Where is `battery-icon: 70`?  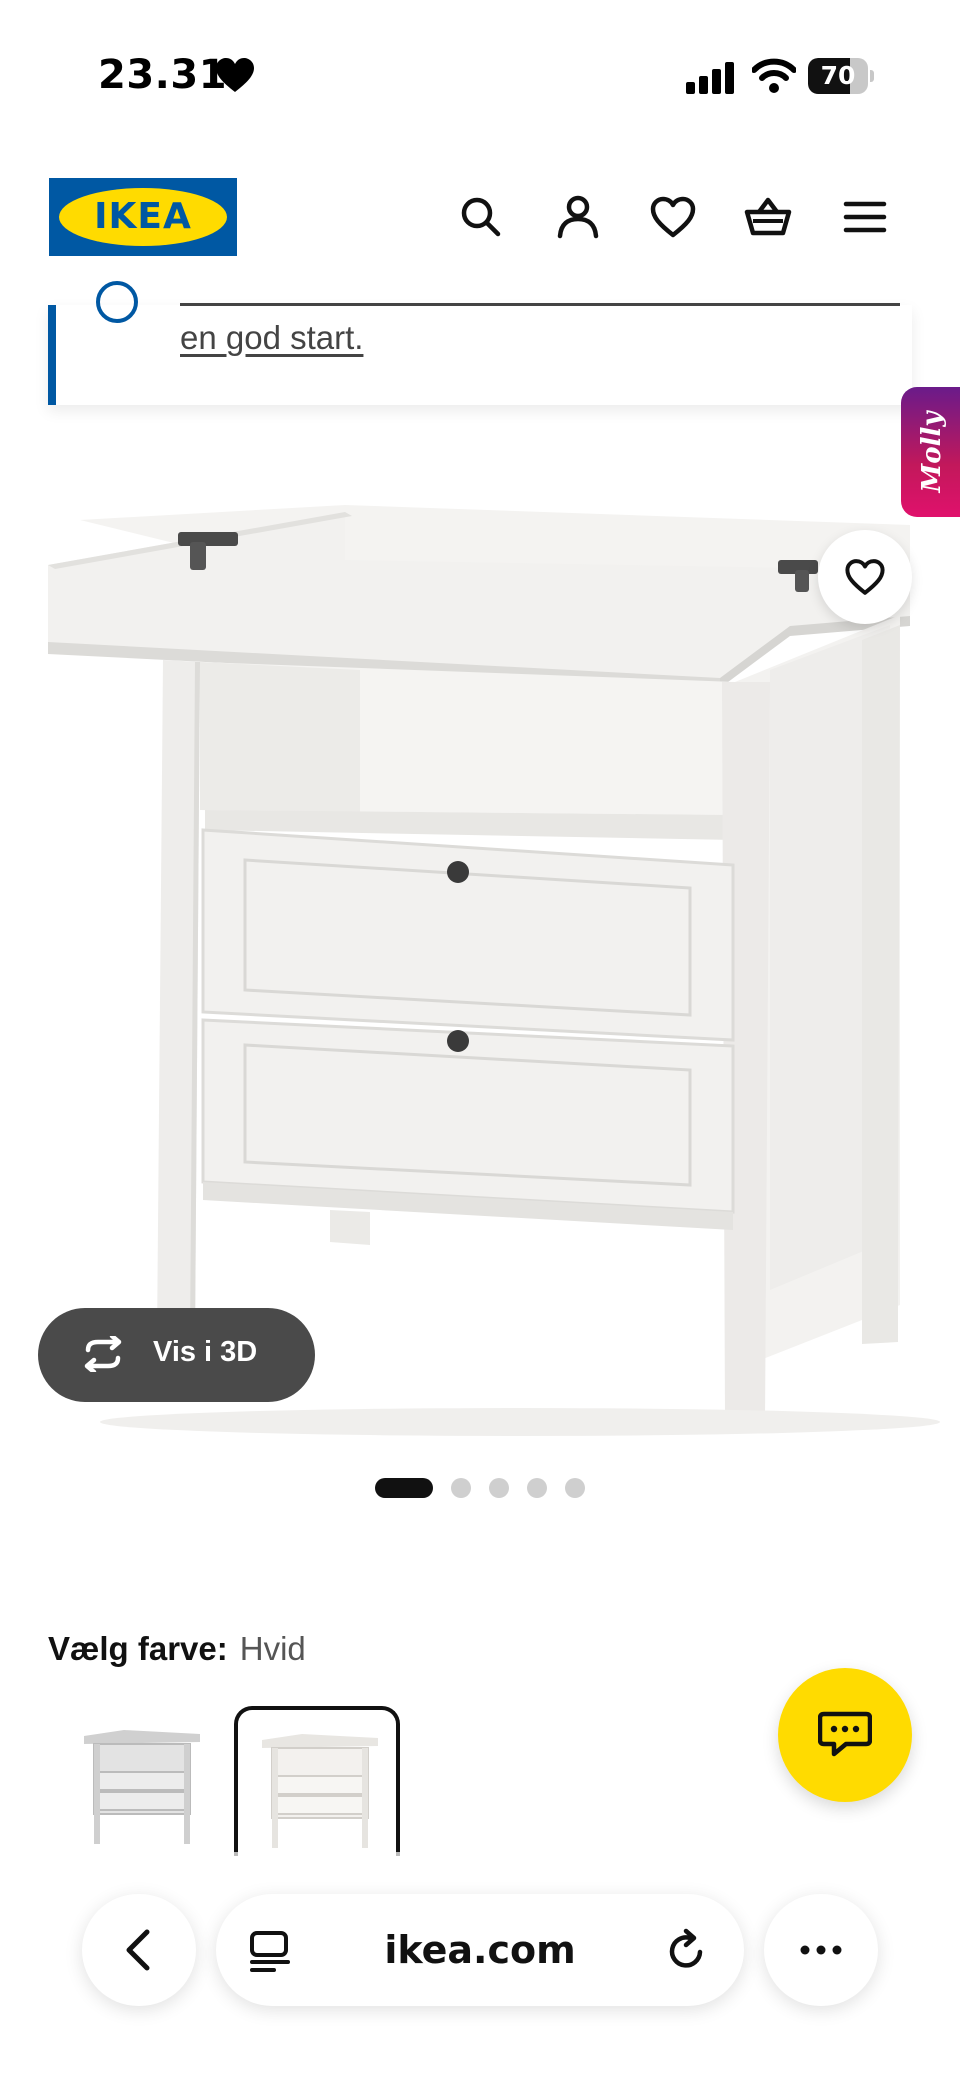 battery-icon: 70 is located at coordinates (841, 76).